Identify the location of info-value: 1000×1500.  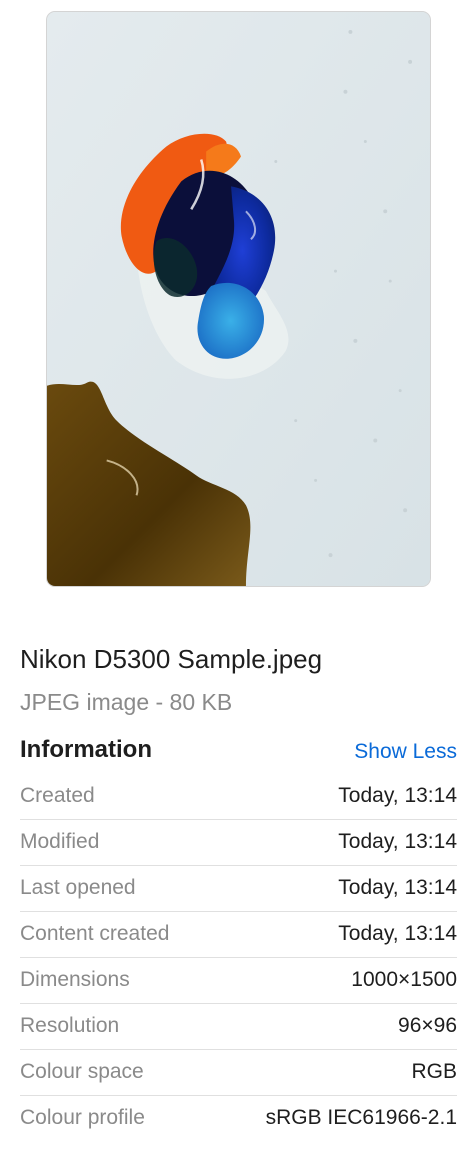
(404, 979).